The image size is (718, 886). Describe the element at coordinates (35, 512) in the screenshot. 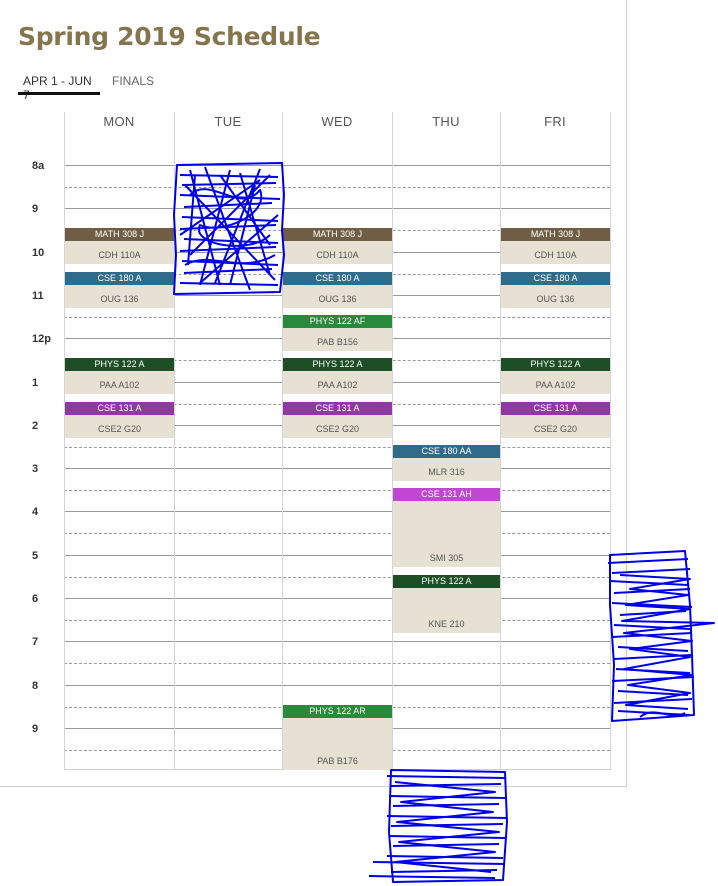

I see `time-label: 4` at that location.